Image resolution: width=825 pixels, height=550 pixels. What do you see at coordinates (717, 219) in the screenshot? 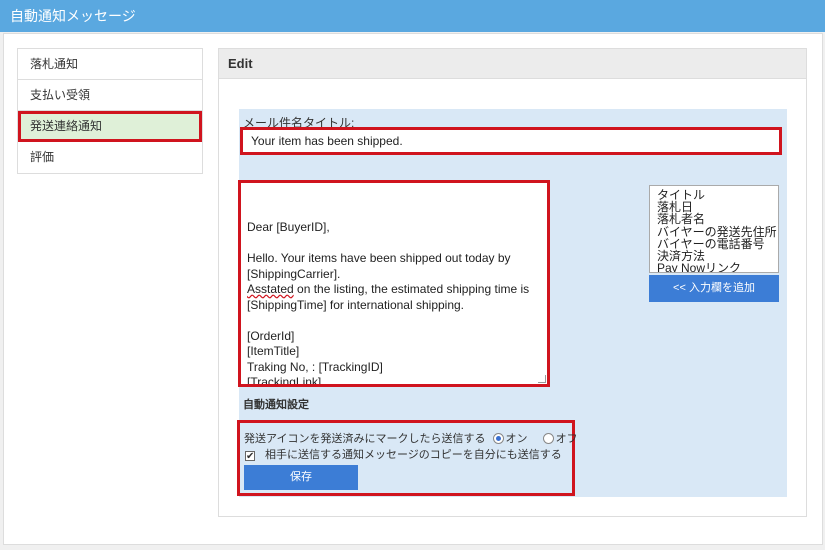
I see `list-option: 落札者名` at bounding box center [717, 219].